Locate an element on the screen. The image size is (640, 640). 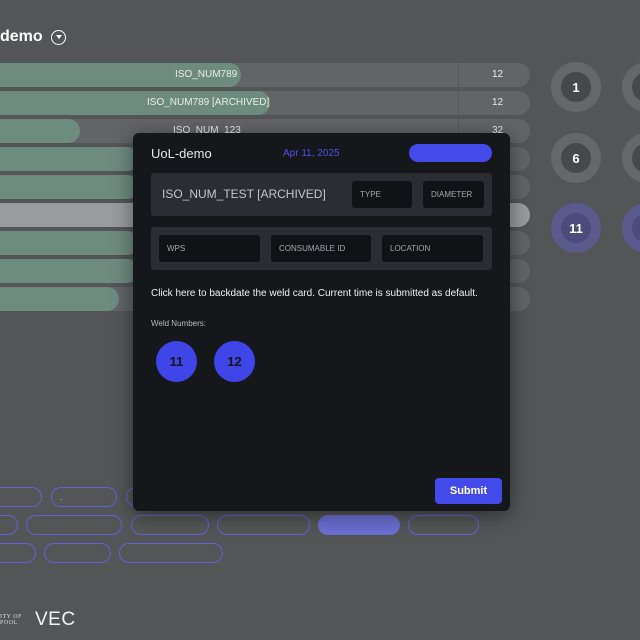
modal-title: UoL-demo is located at coordinates (181, 153).